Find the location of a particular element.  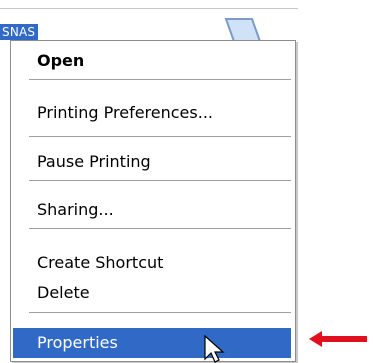

selected-item-label: SNAS is located at coordinates (19, 32).